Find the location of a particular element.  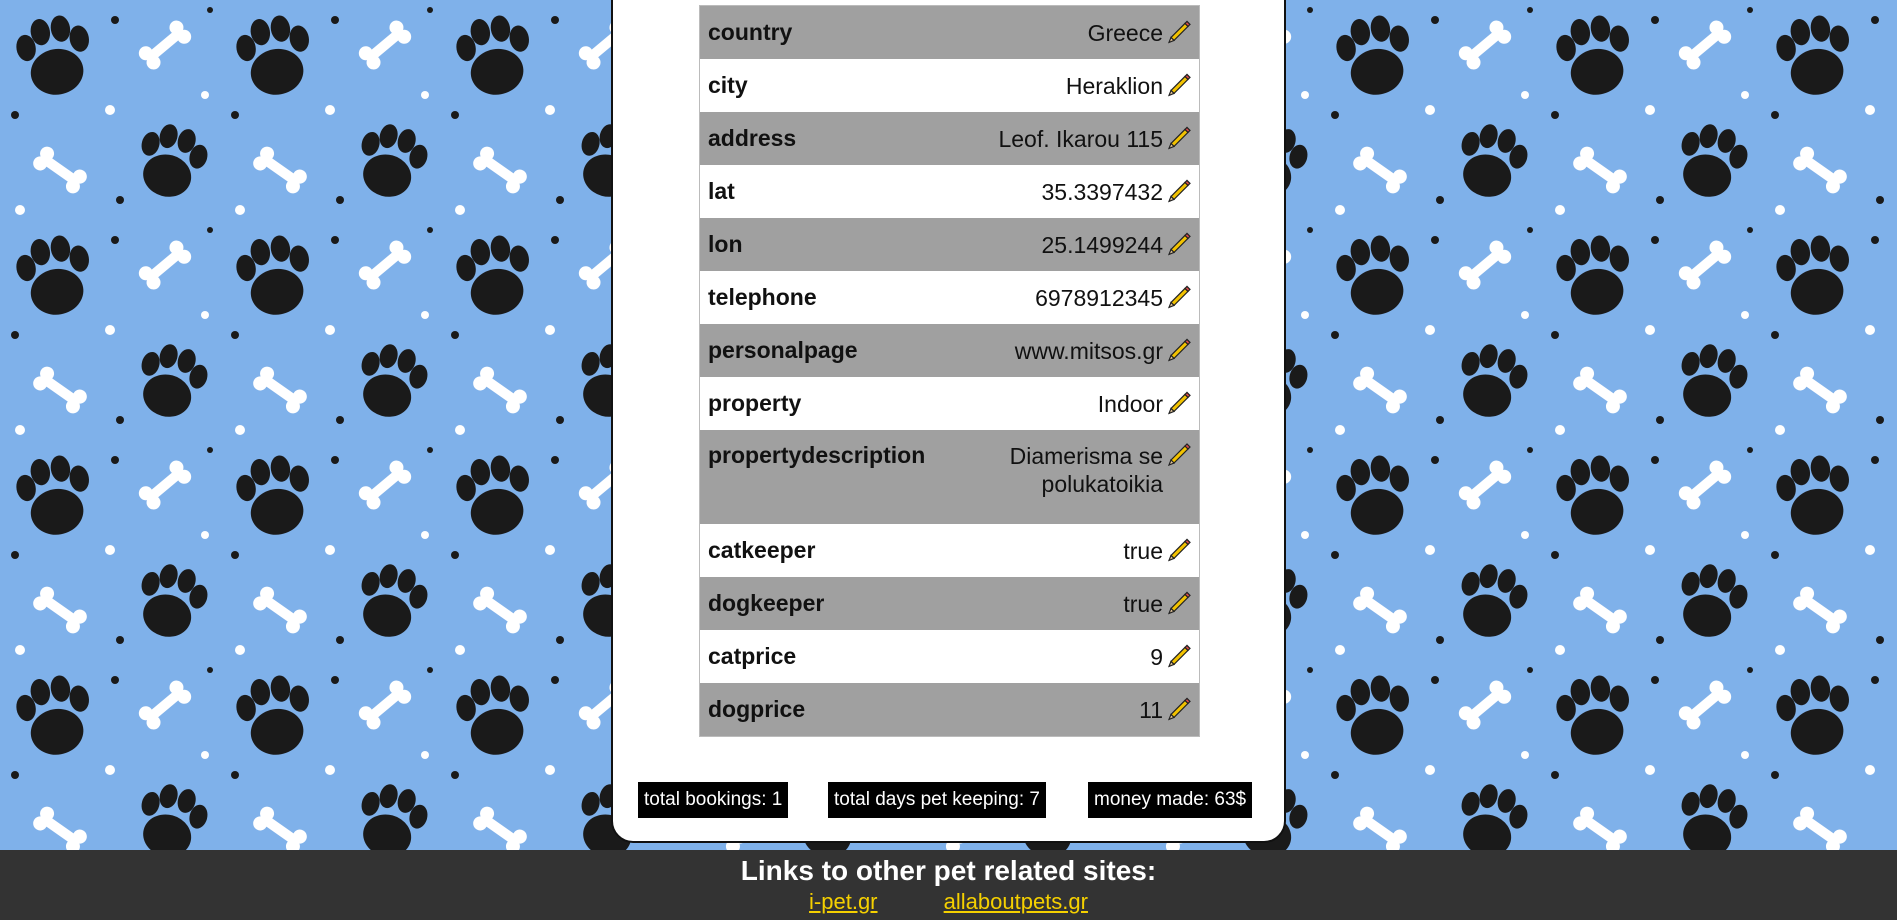

info-row-catprice: catprice 9 is located at coordinates (949, 656).